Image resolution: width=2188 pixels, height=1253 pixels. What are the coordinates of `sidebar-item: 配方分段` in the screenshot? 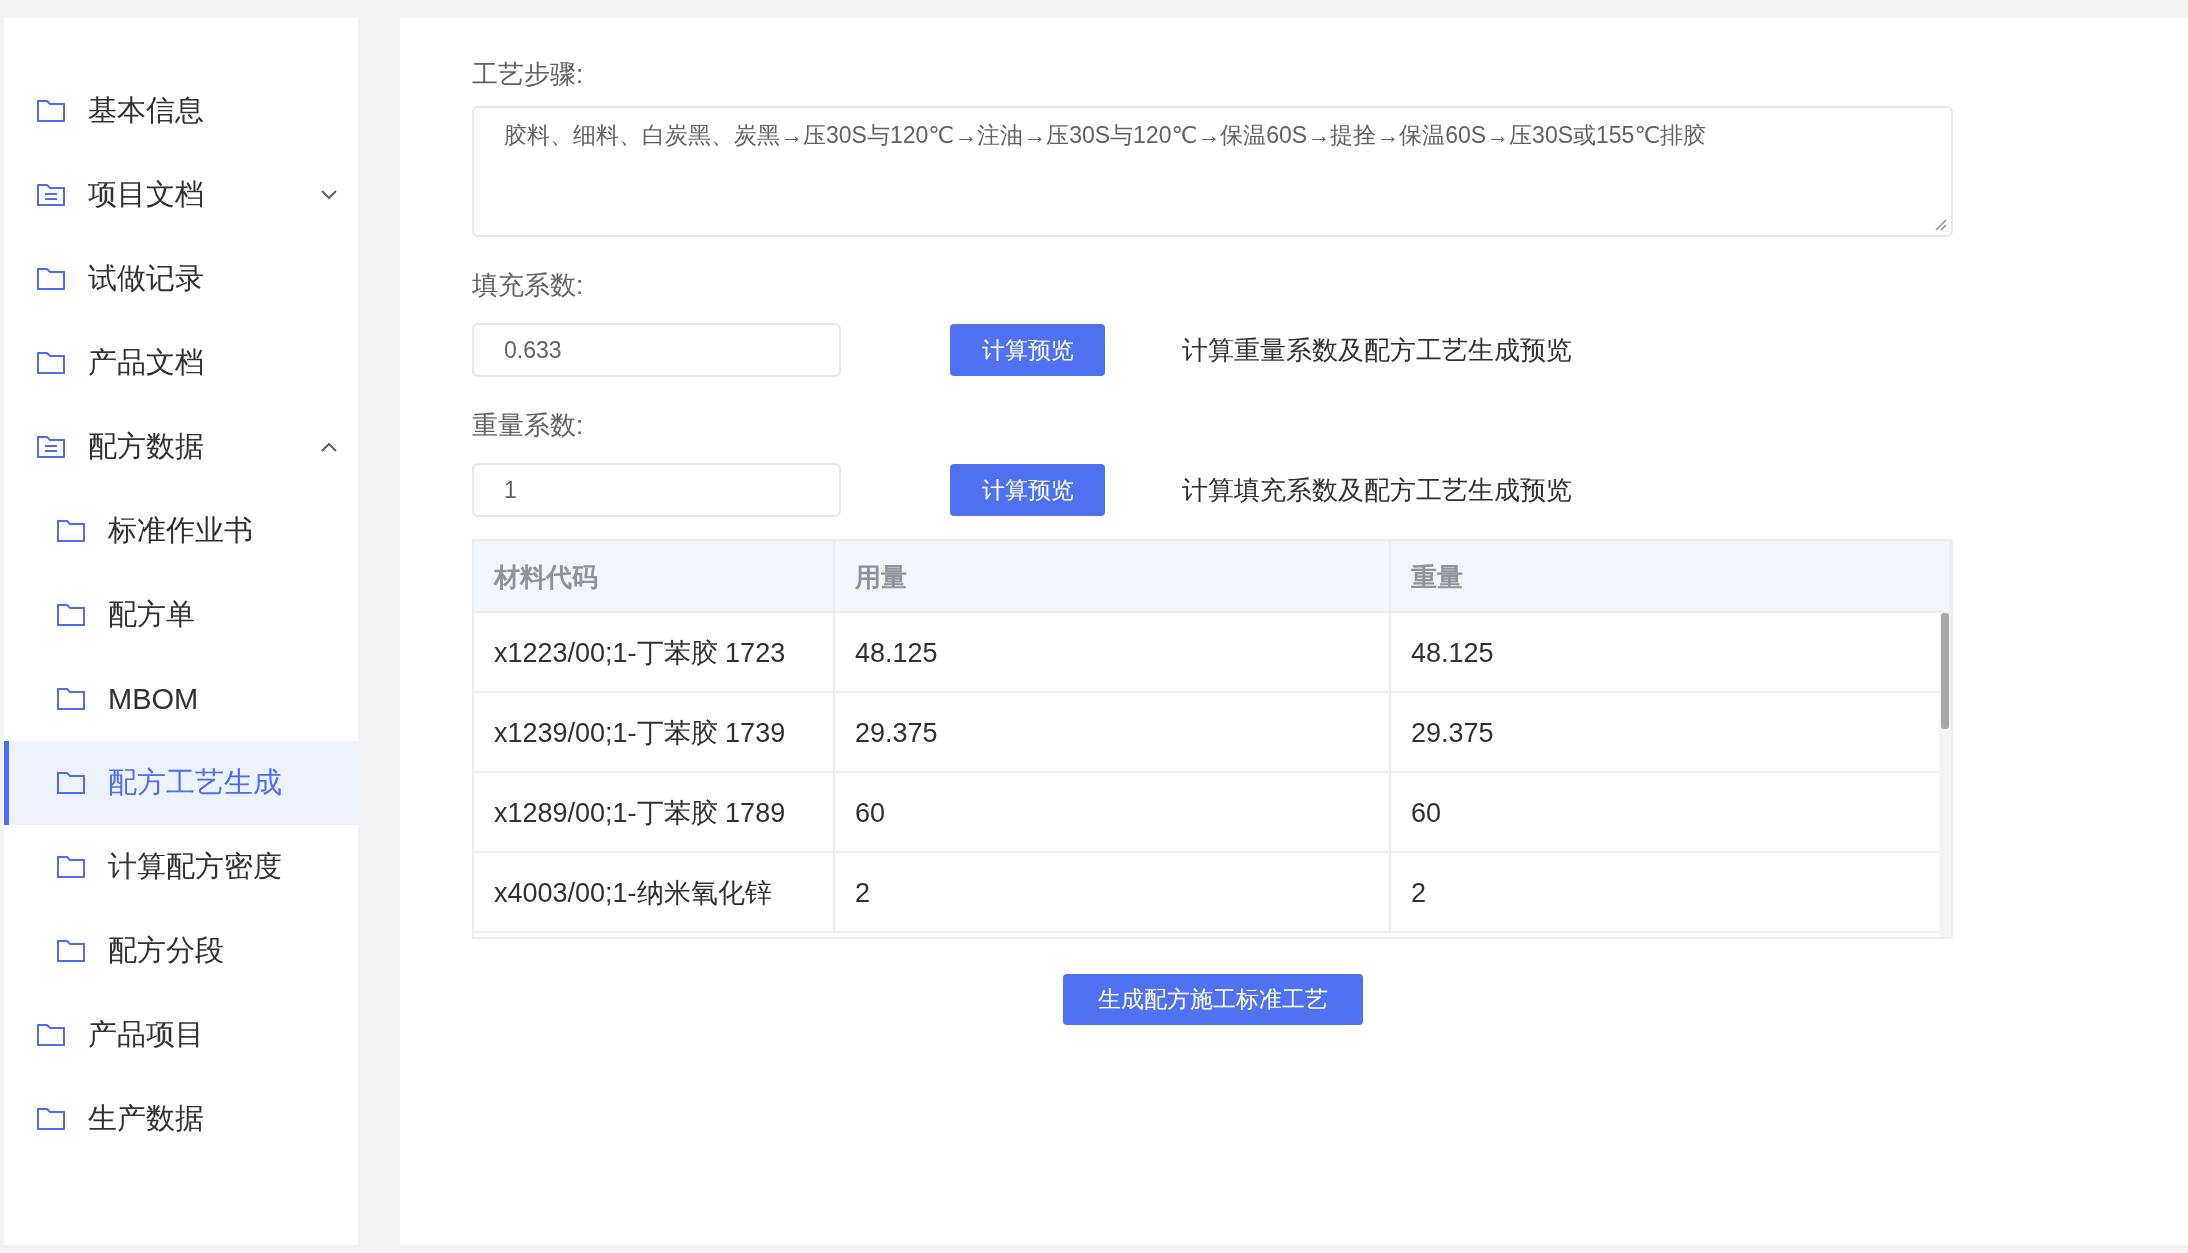 It's located at (181, 951).